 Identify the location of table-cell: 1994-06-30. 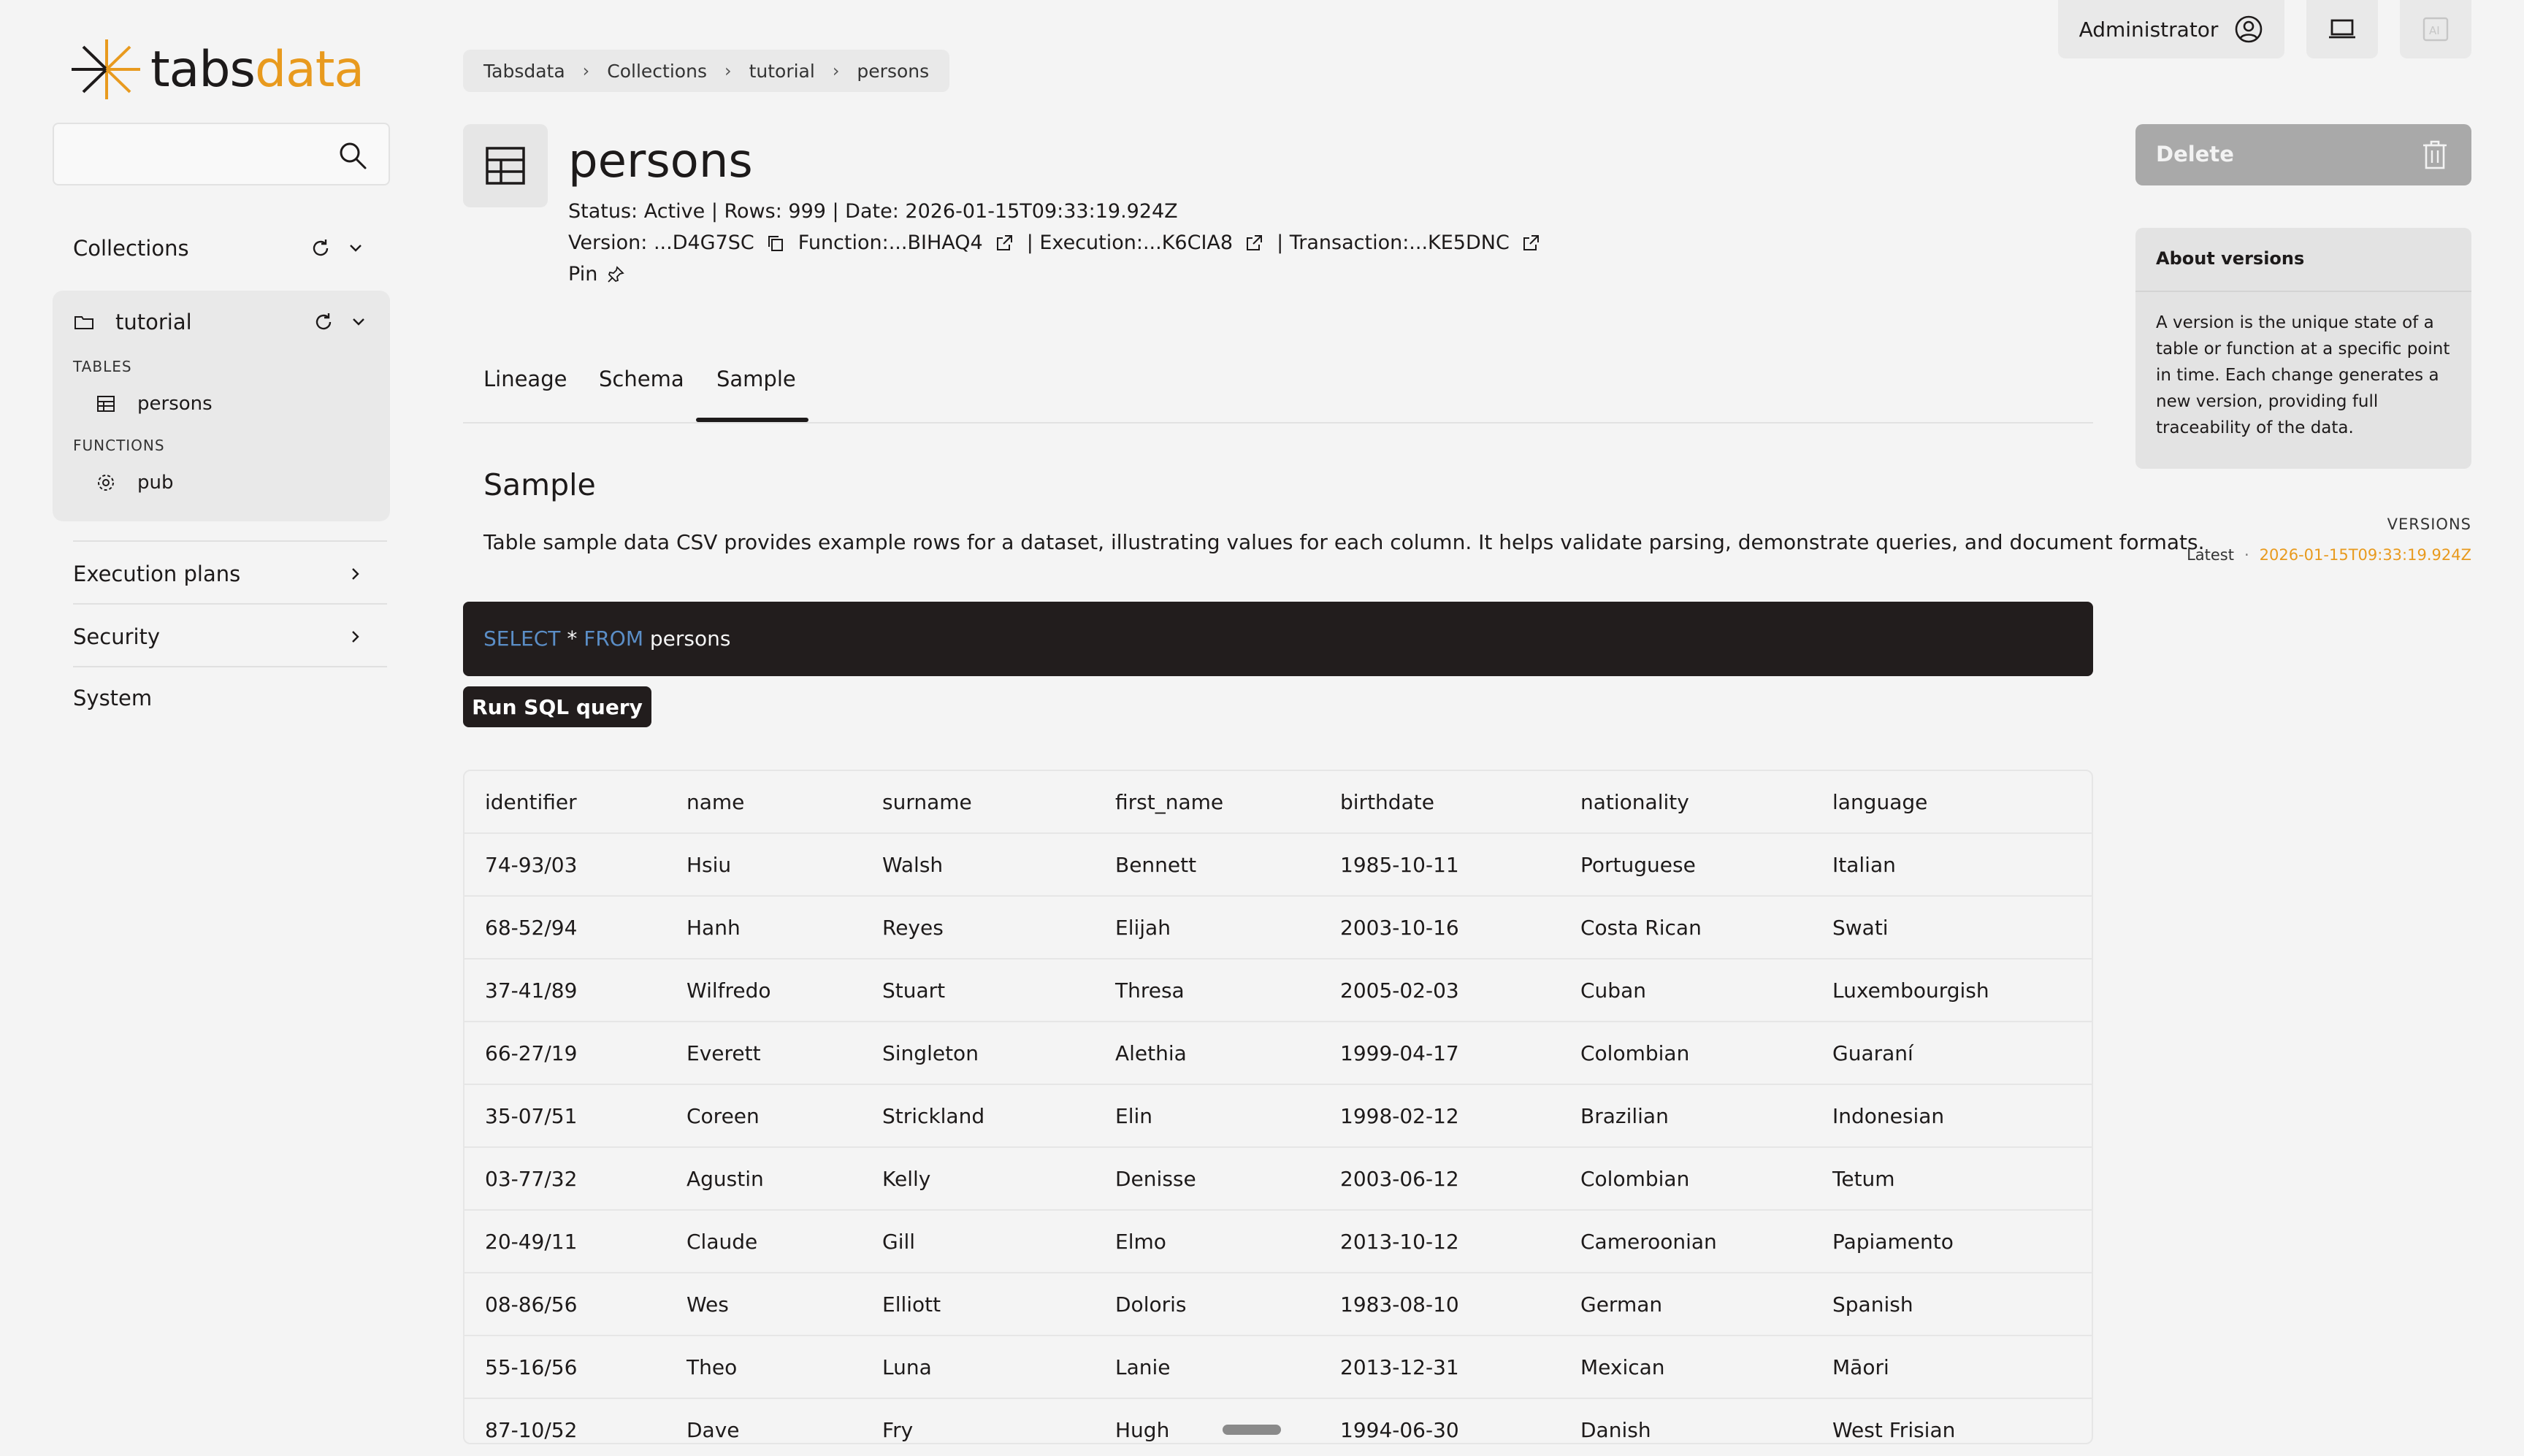
(1399, 1430).